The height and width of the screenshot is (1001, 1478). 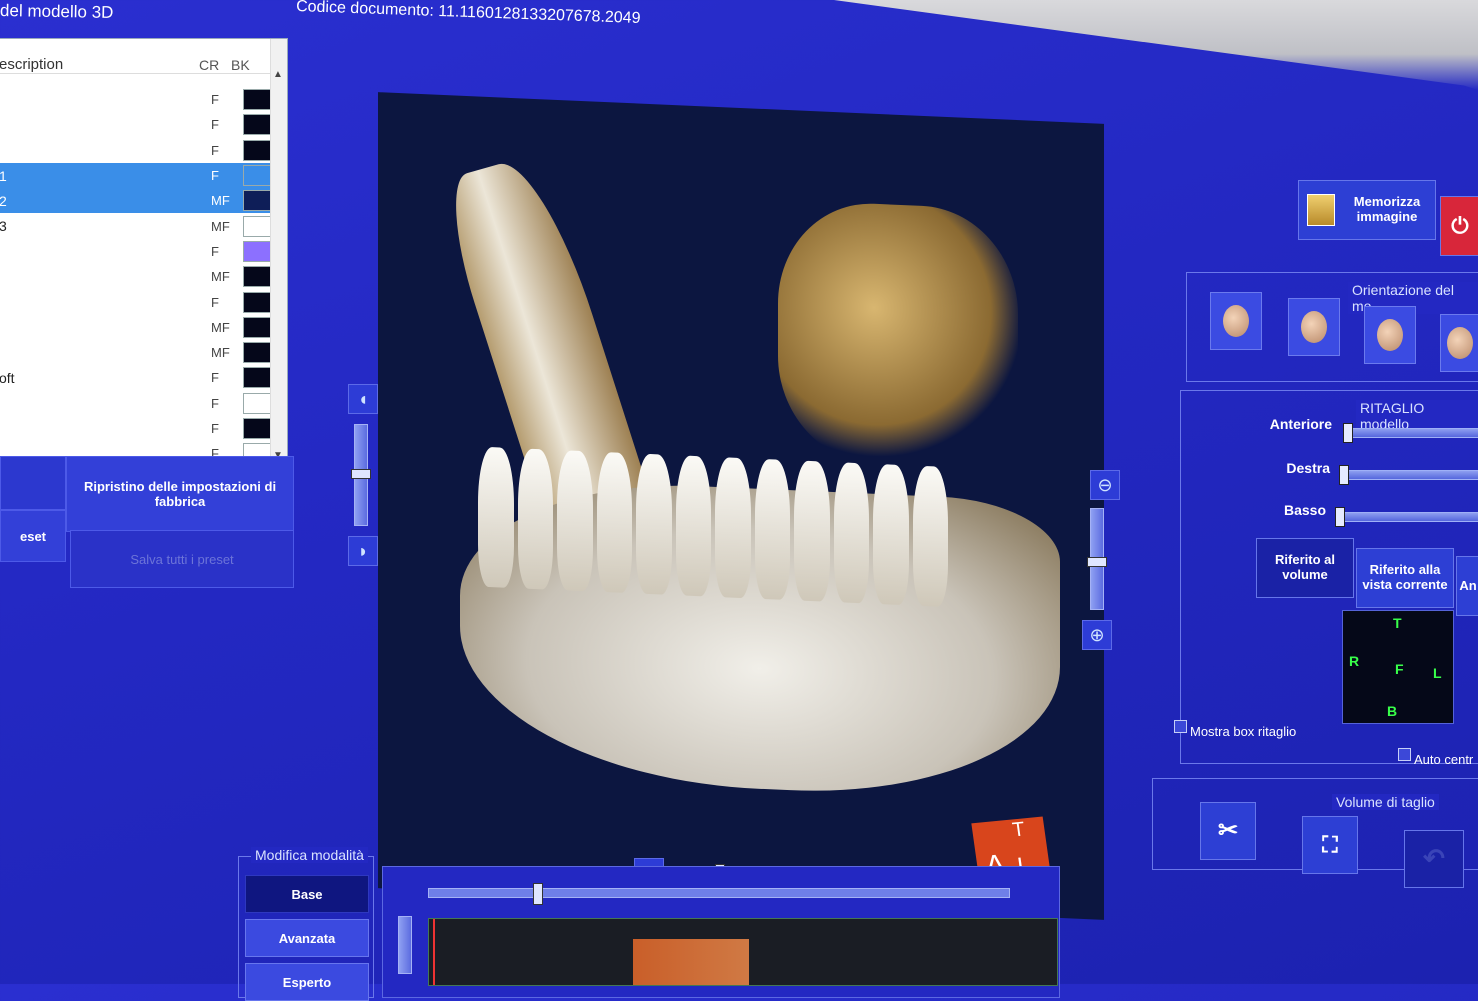 I want to click on table-row: 3 MF, so click(x=135, y=225).